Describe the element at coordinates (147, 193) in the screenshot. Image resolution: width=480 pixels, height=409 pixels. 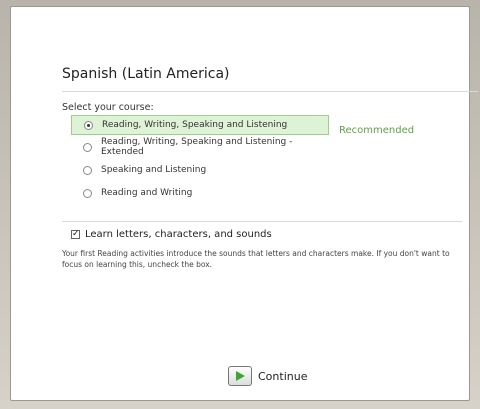
I see `course-option-label: Reading and Writing` at that location.